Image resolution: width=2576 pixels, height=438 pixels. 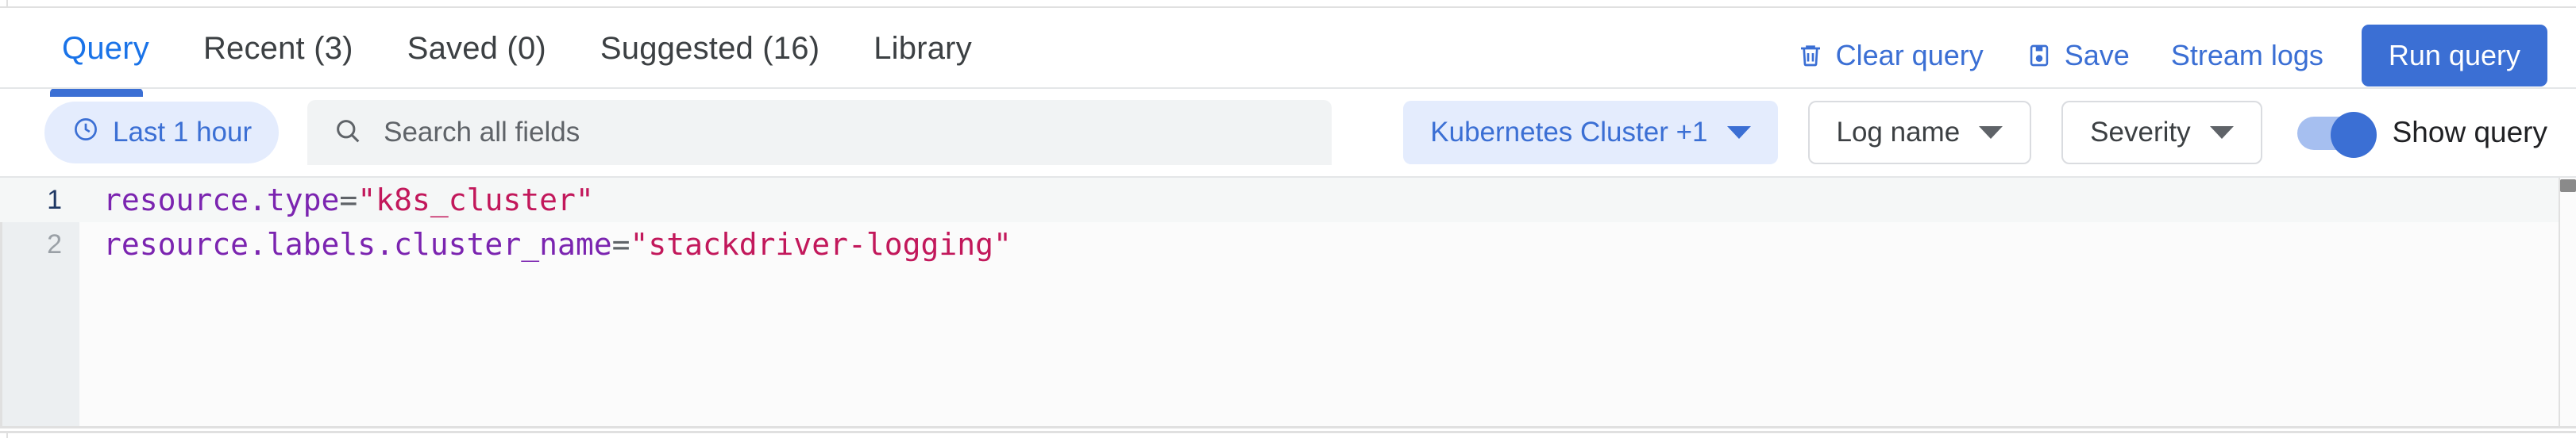 What do you see at coordinates (222, 199) in the screenshot?
I see `code-token-identifier: resource.type` at bounding box center [222, 199].